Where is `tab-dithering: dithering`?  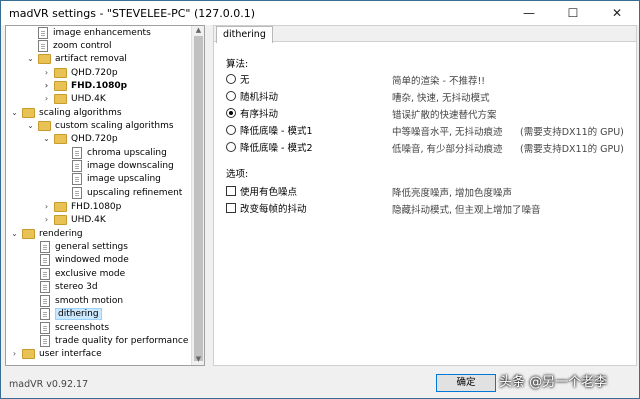 tab-dithering: dithering is located at coordinates (244, 34).